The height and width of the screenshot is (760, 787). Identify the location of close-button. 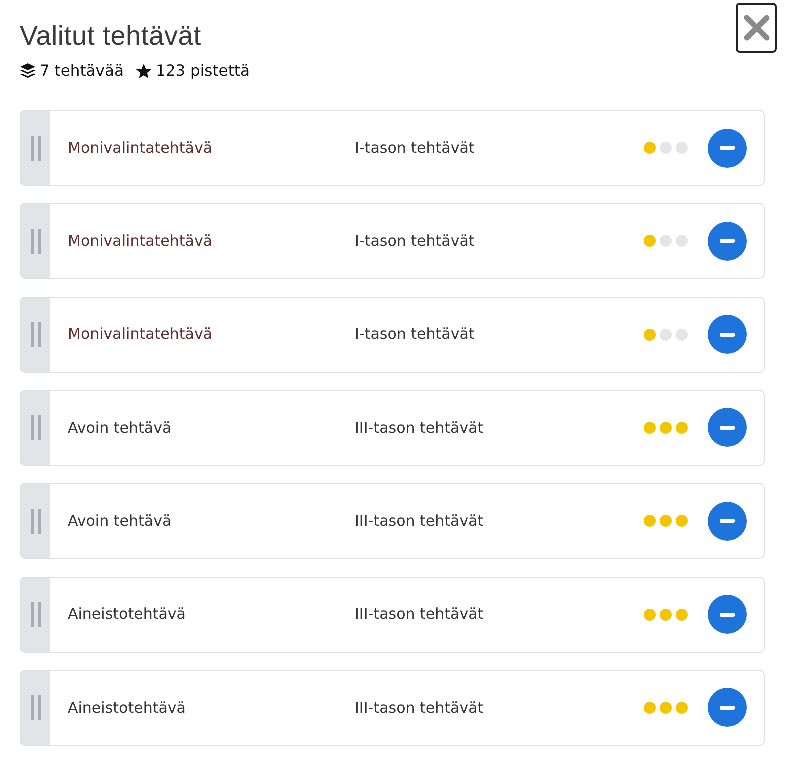
(756, 28).